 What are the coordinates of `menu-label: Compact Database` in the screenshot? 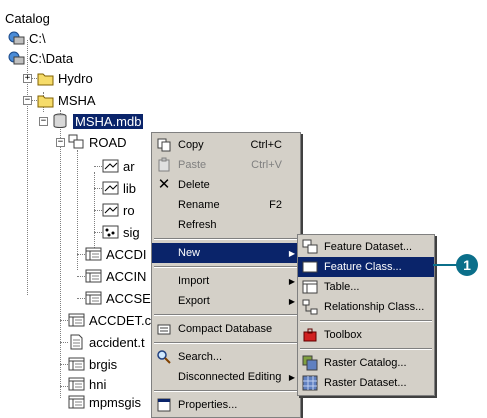 It's located at (225, 329).